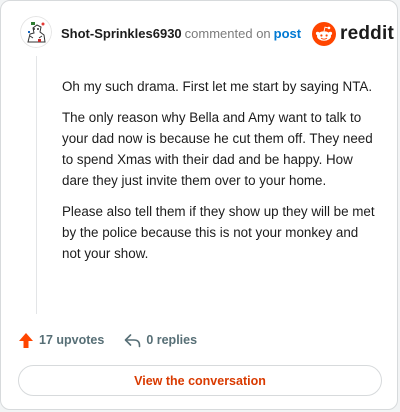 The height and width of the screenshot is (412, 400). I want to click on reddit-wordmark: reddit, so click(367, 33).